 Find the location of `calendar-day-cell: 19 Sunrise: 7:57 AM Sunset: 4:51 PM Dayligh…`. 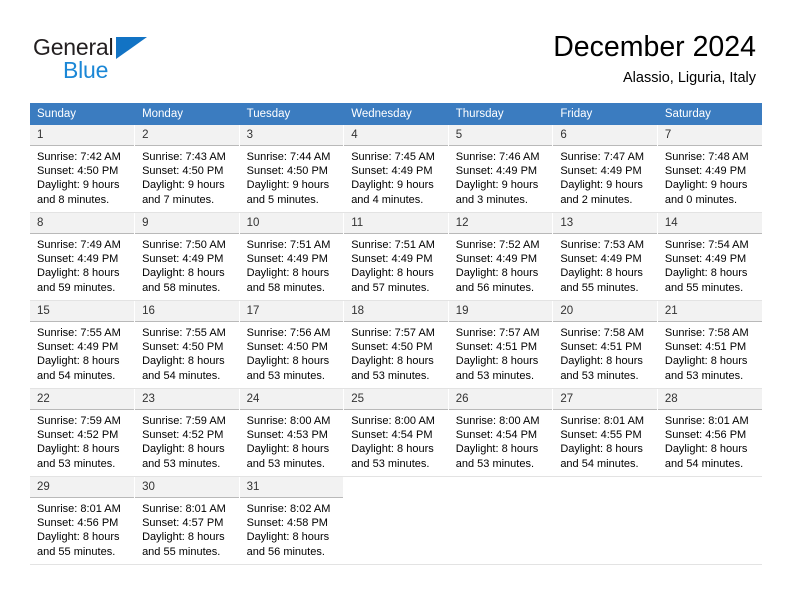

calendar-day-cell: 19 Sunrise: 7:57 AM Sunset: 4:51 PM Dayligh… is located at coordinates (501, 344).